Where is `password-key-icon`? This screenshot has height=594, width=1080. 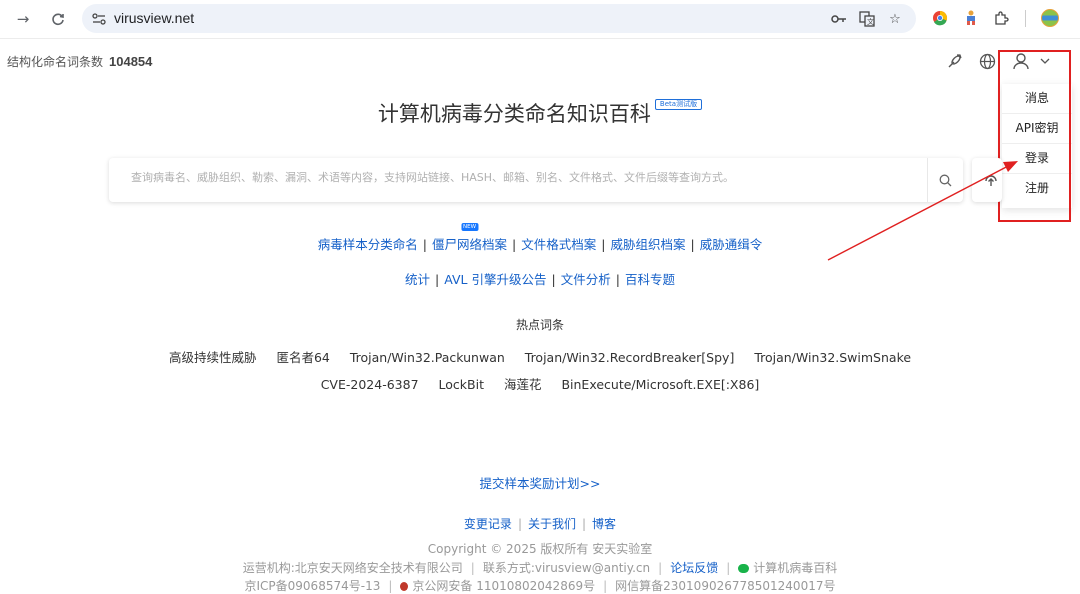 password-key-icon is located at coordinates (839, 19).